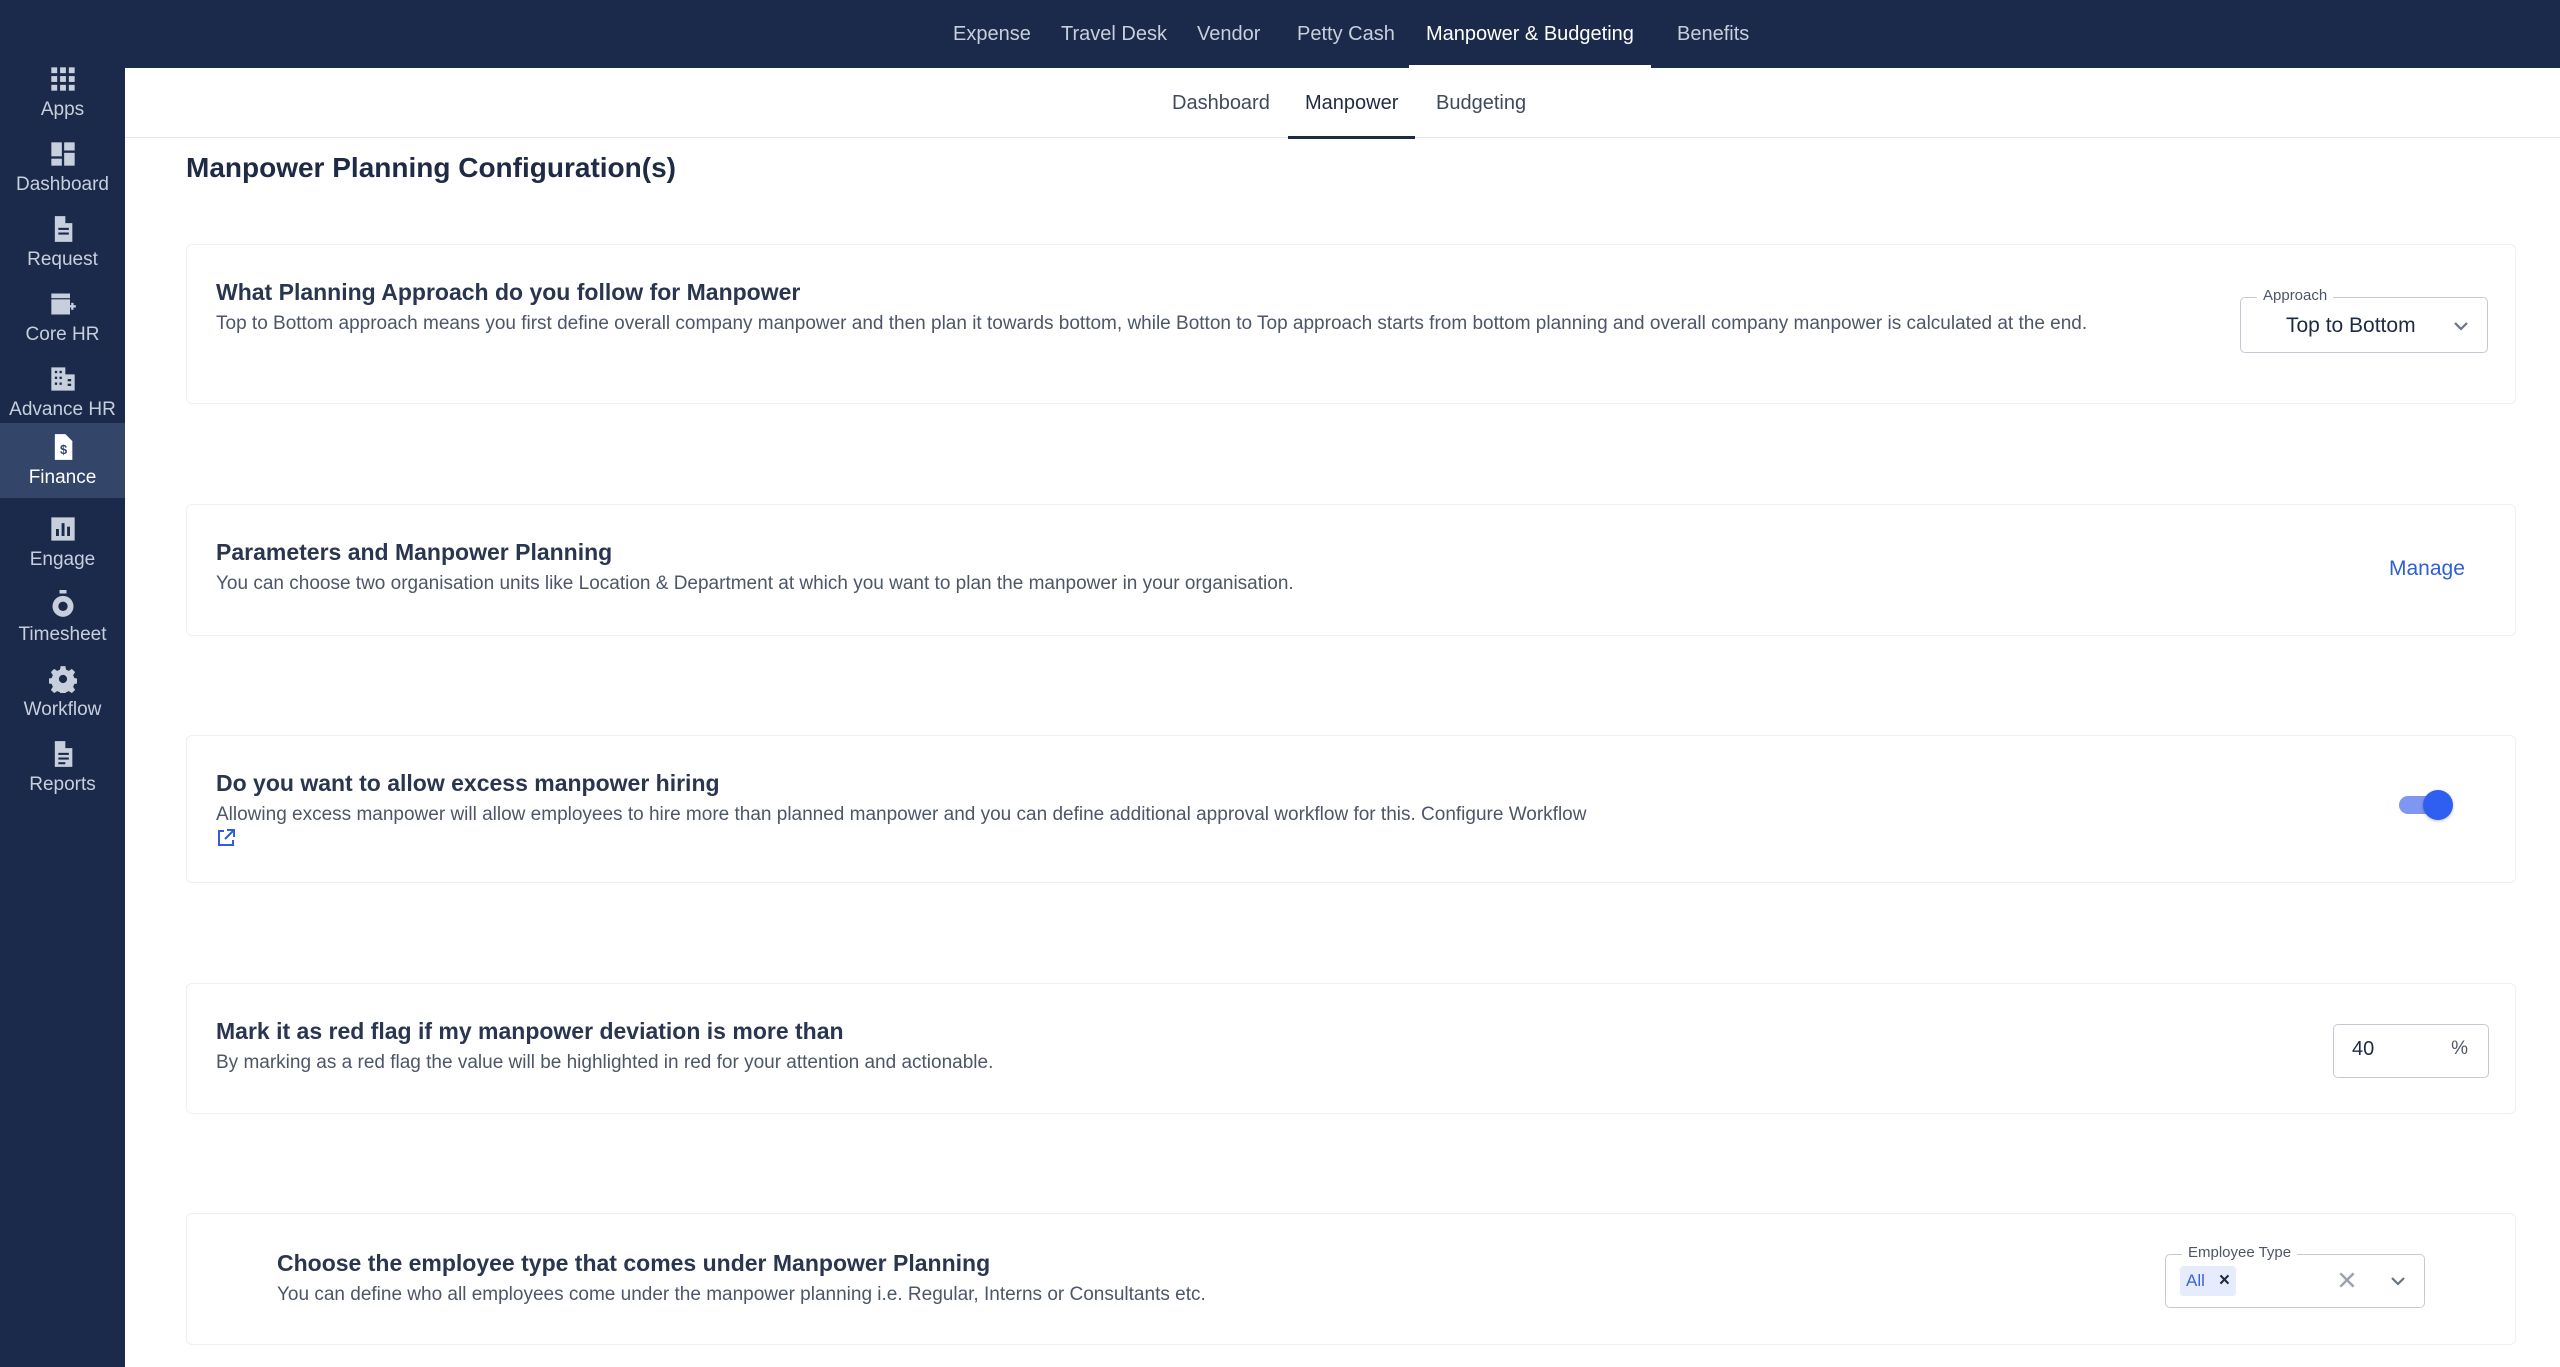 The width and height of the screenshot is (2560, 1367). Describe the element at coordinates (1114, 34) in the screenshot. I see `tab-travel-desk: Travel Desk` at that location.